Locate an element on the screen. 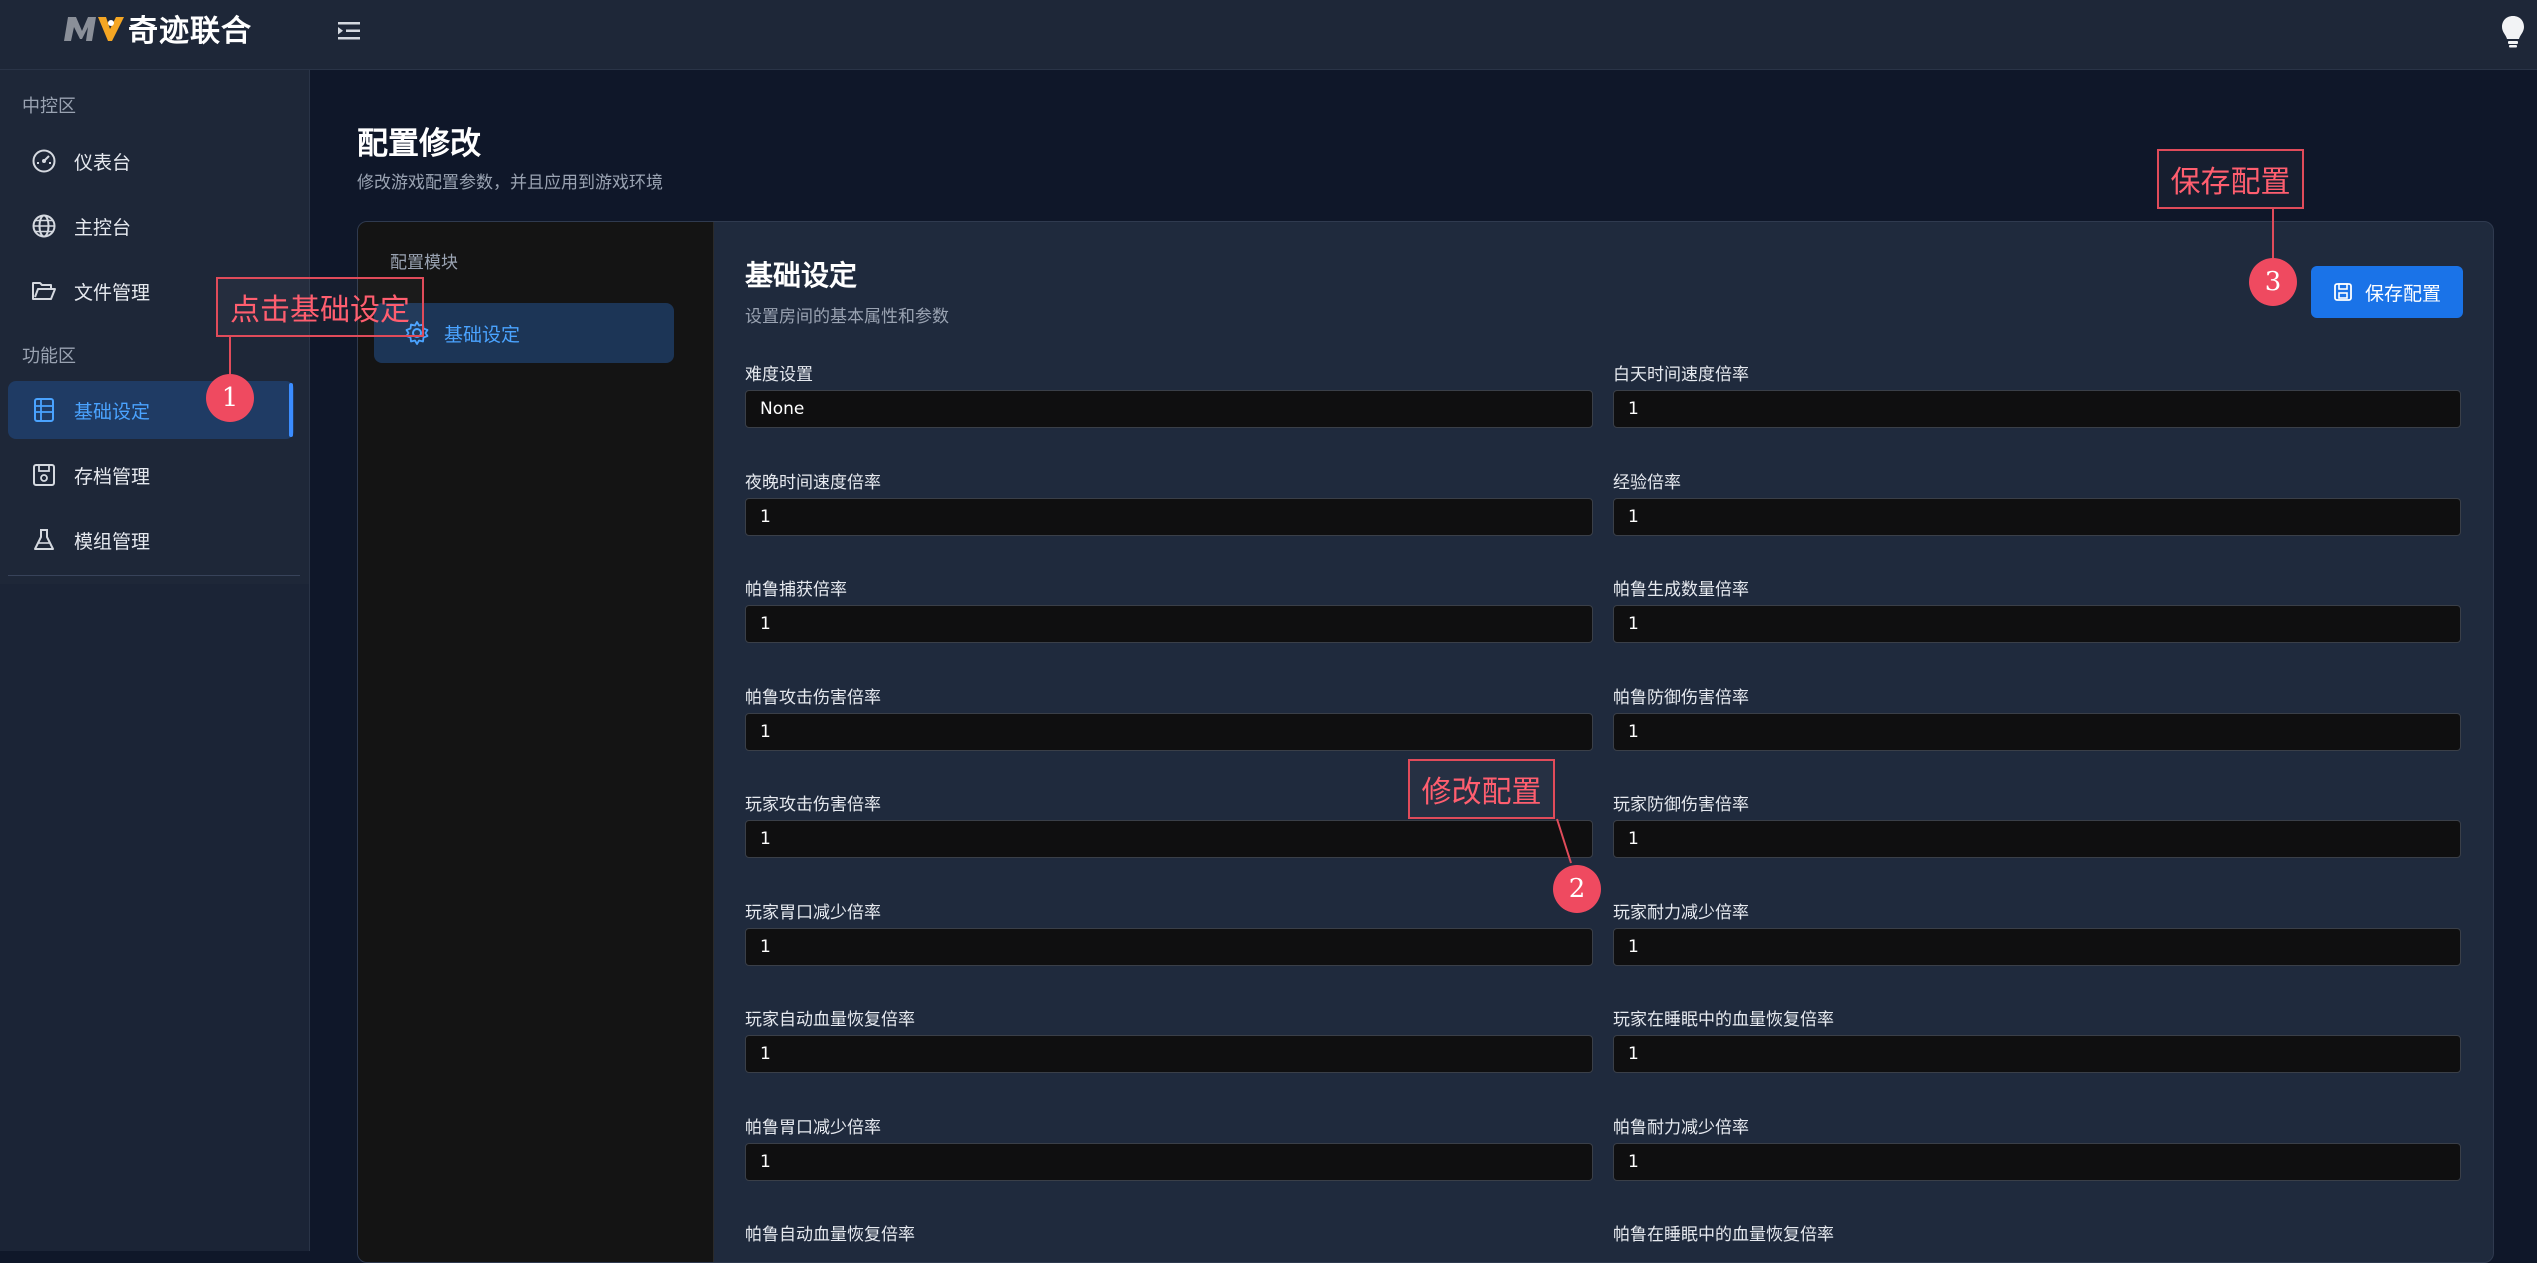 This screenshot has height=1263, width=2537. field-label: 难度设置 is located at coordinates (779, 375).